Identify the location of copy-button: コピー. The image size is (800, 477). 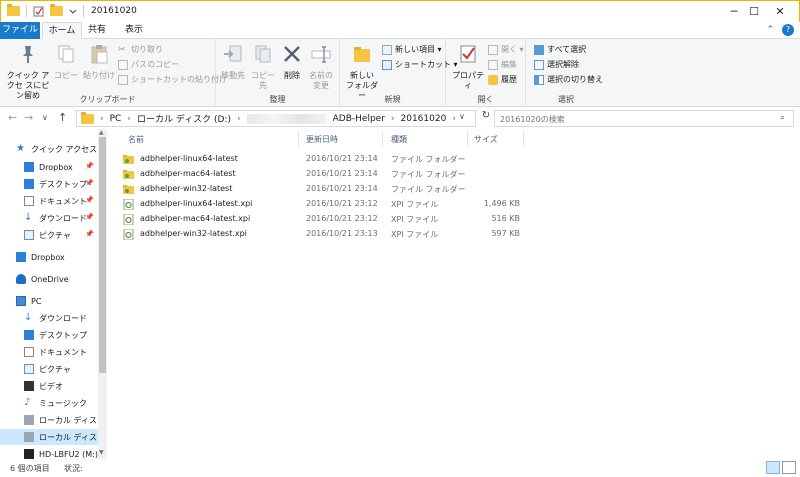
(66, 62).